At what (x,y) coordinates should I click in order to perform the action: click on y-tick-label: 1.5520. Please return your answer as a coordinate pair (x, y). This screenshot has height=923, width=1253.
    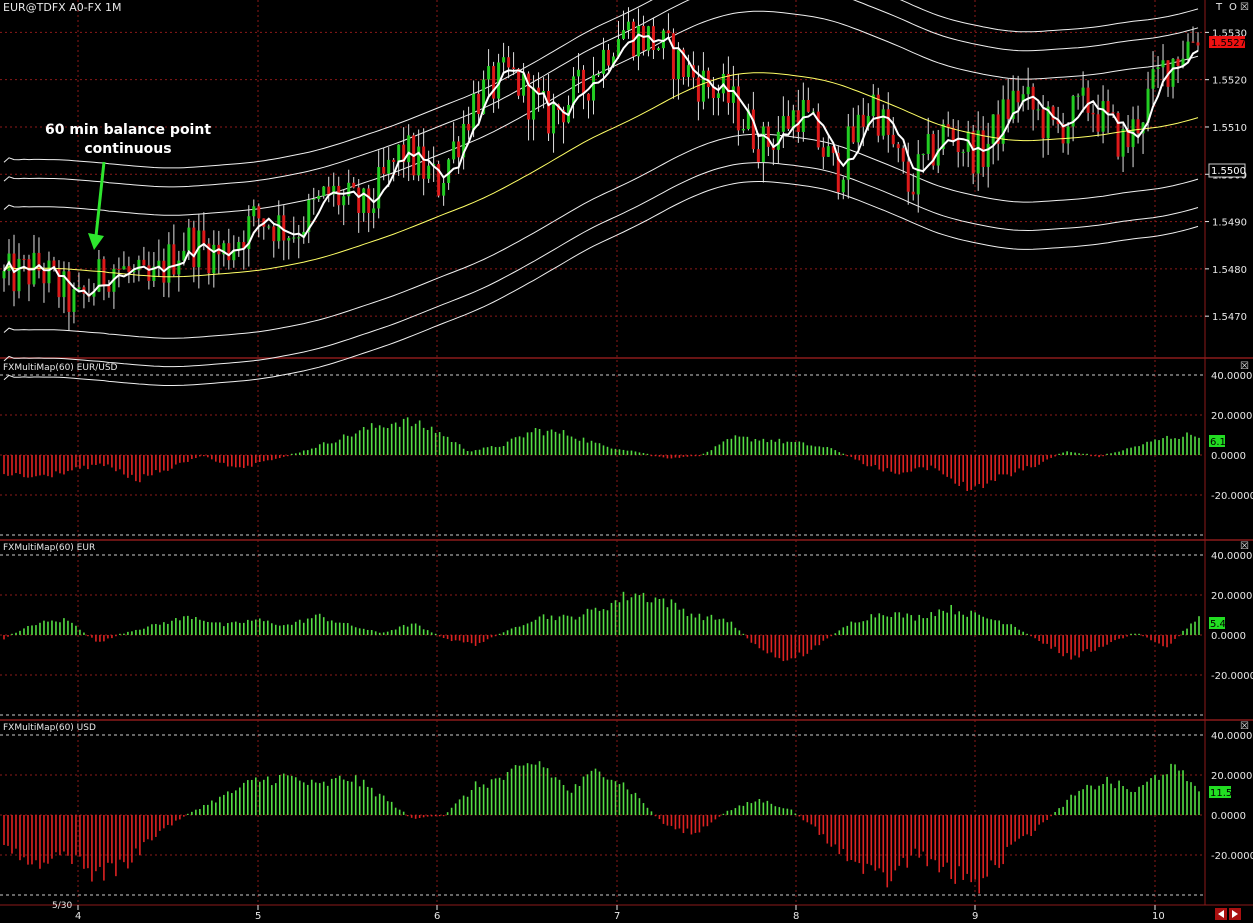
    Looking at the image, I should click on (1229, 81).